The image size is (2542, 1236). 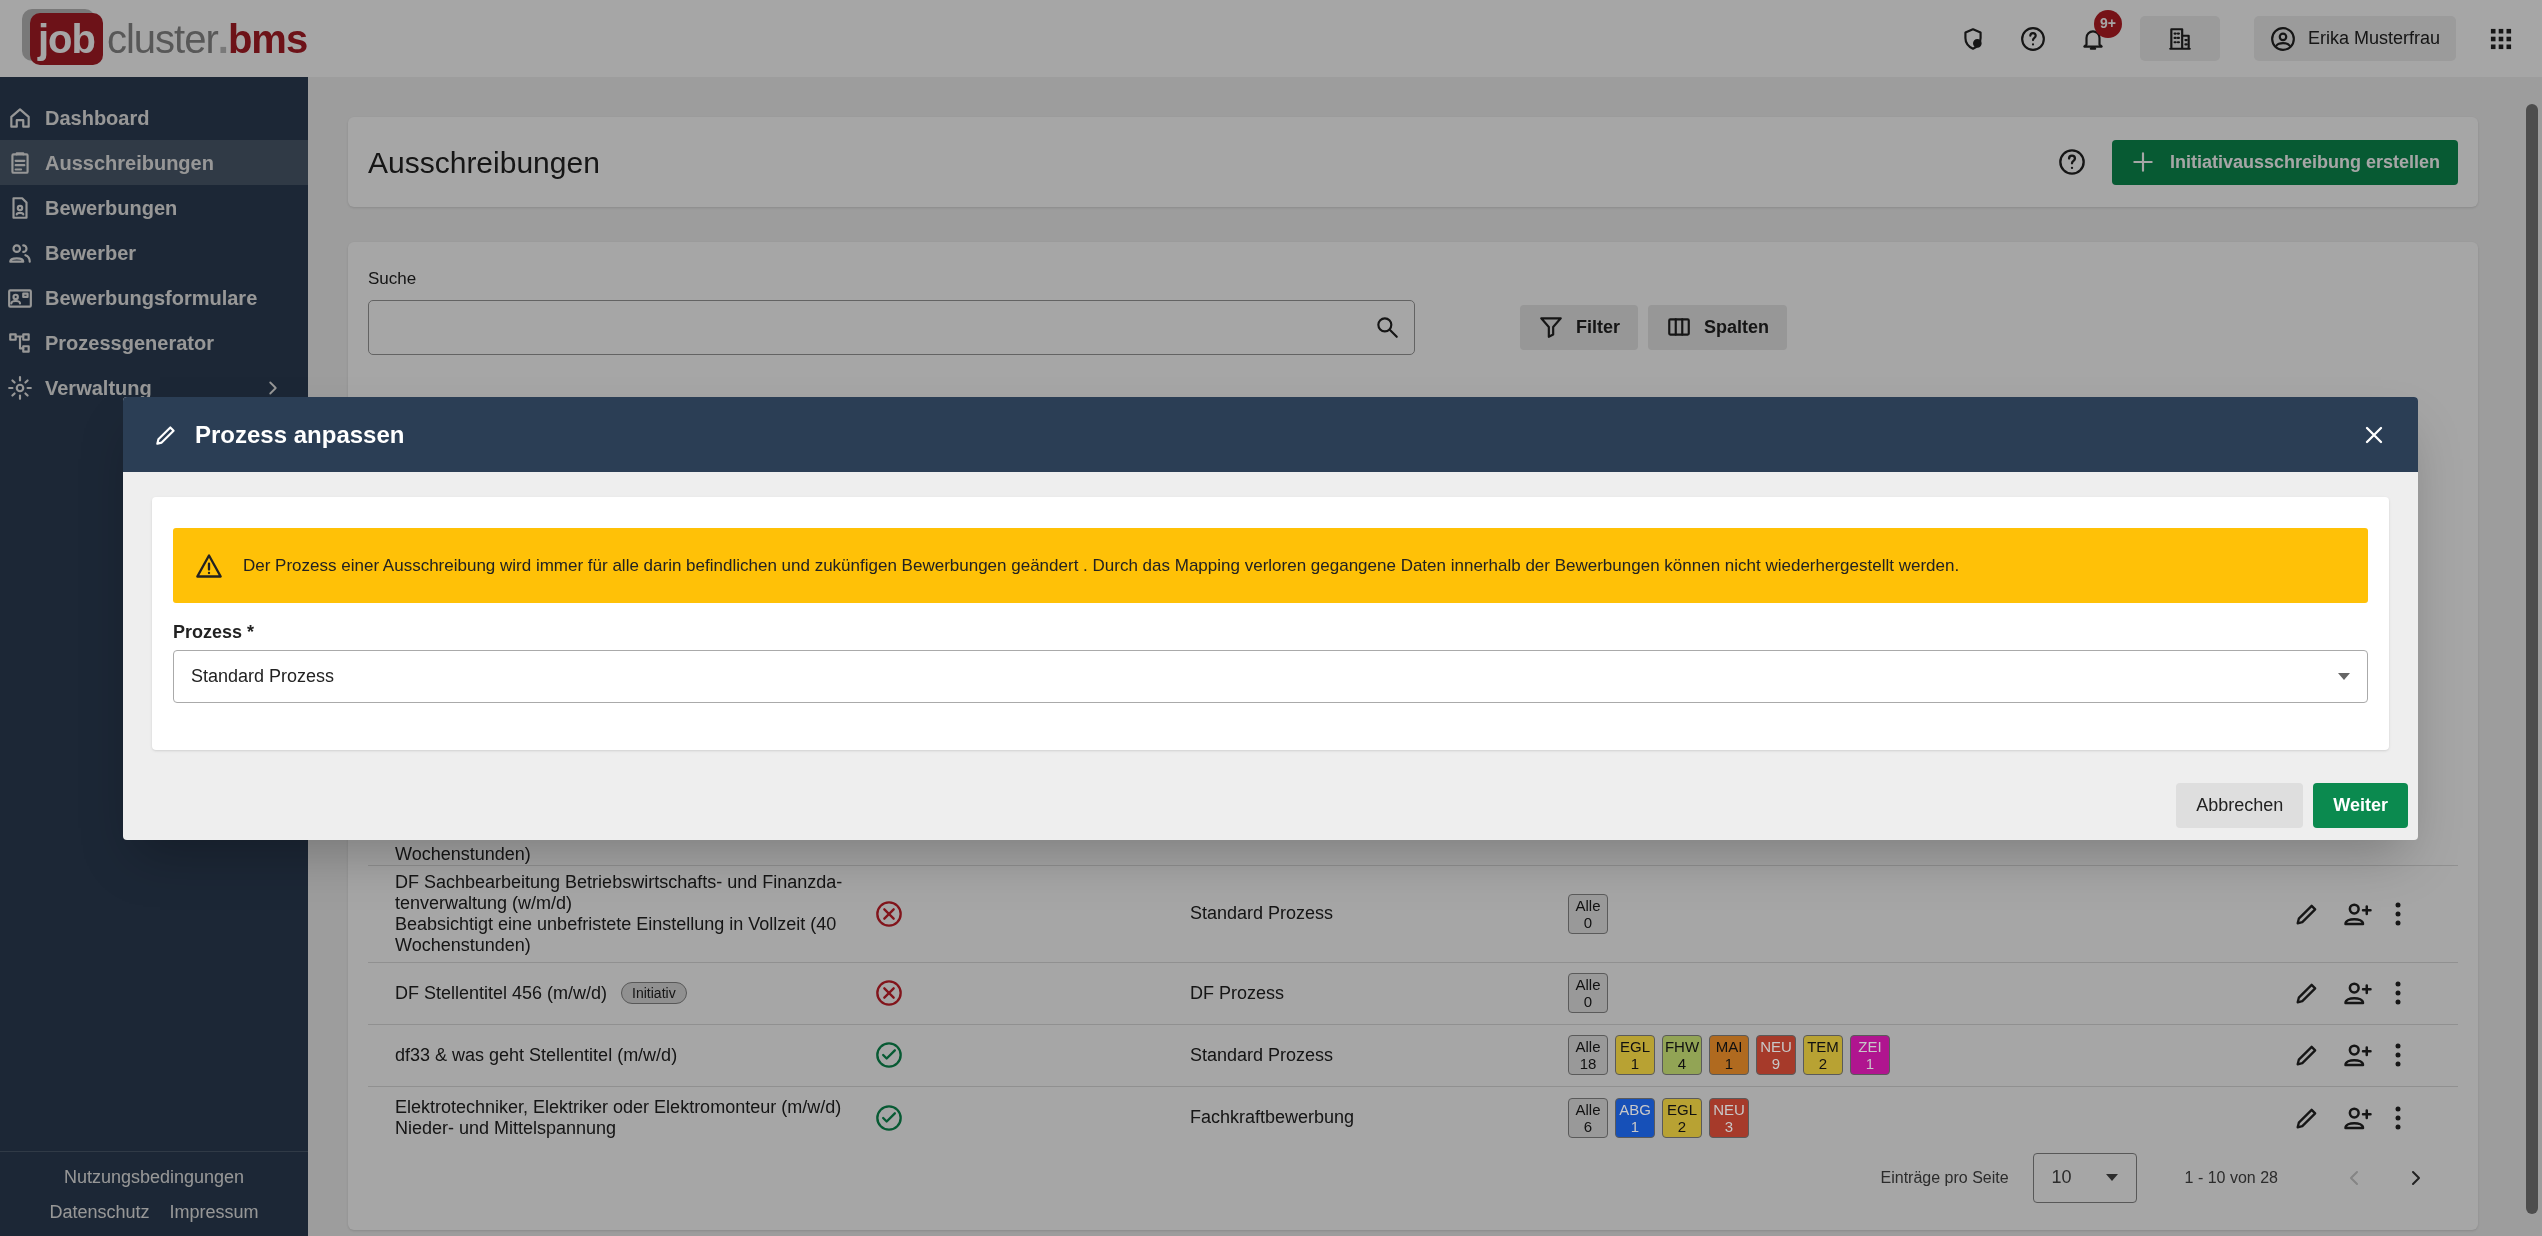 What do you see at coordinates (2282, 38) in the screenshot?
I see `account-icon` at bounding box center [2282, 38].